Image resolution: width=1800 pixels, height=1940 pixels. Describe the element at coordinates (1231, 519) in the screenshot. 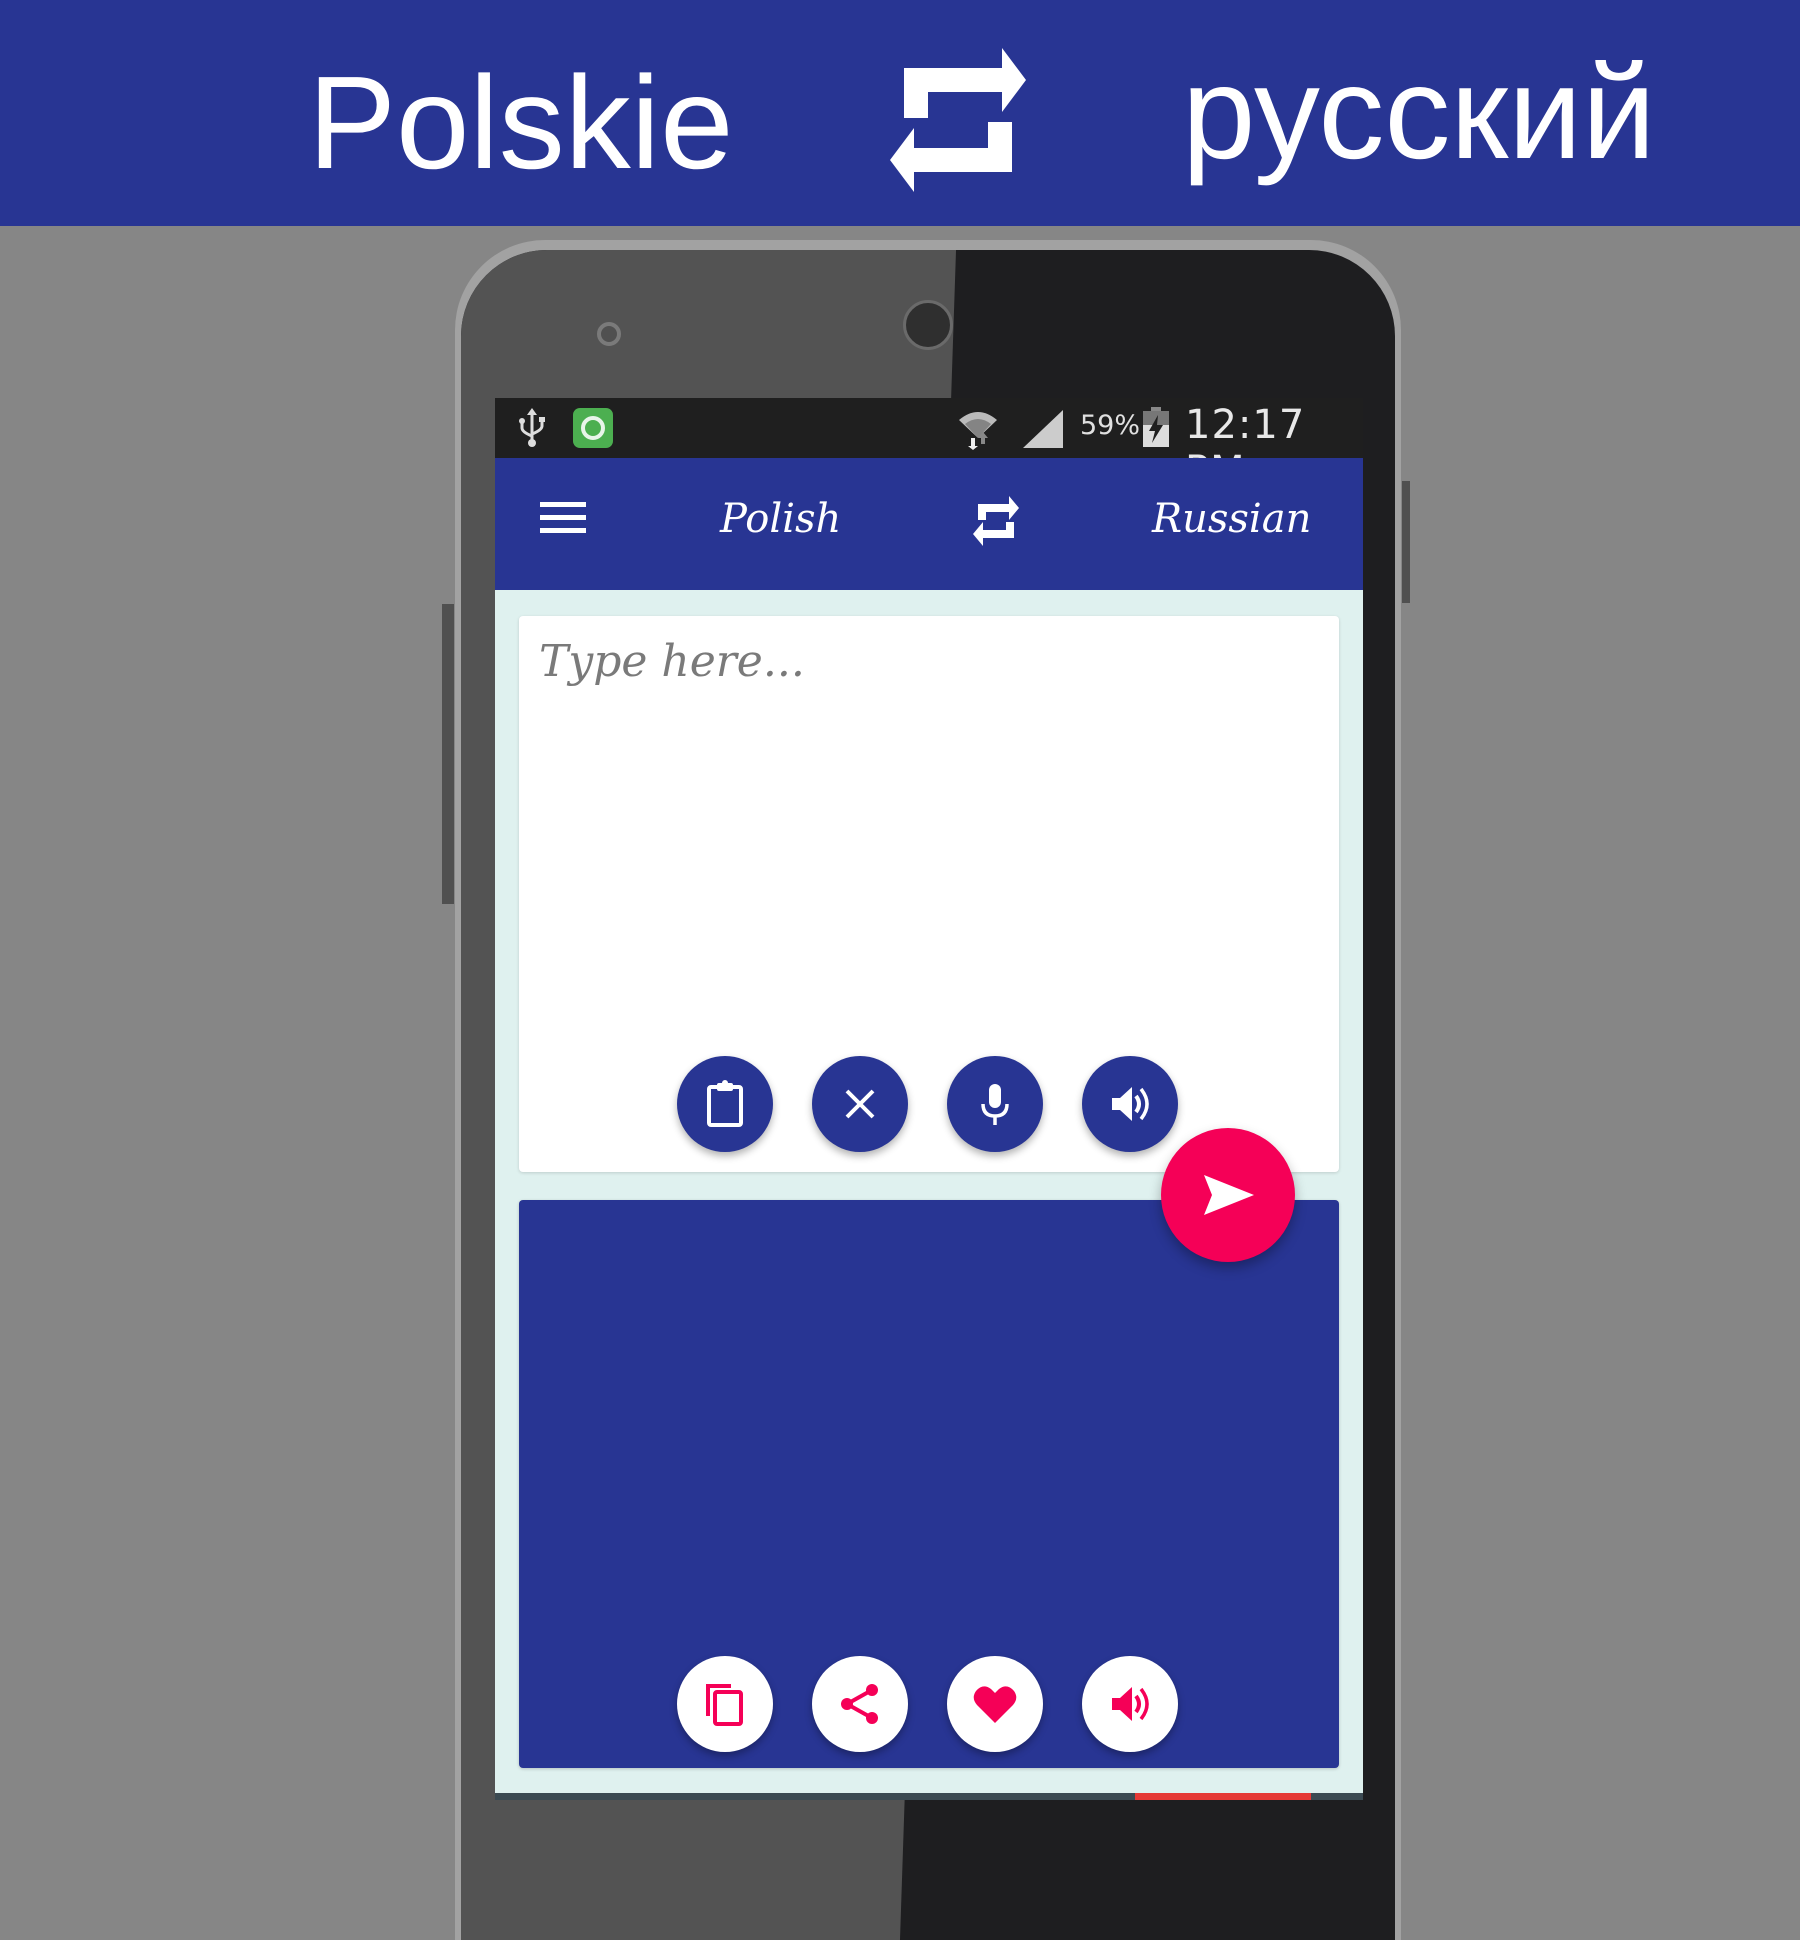

I see `target-language-selector: Russian` at that location.